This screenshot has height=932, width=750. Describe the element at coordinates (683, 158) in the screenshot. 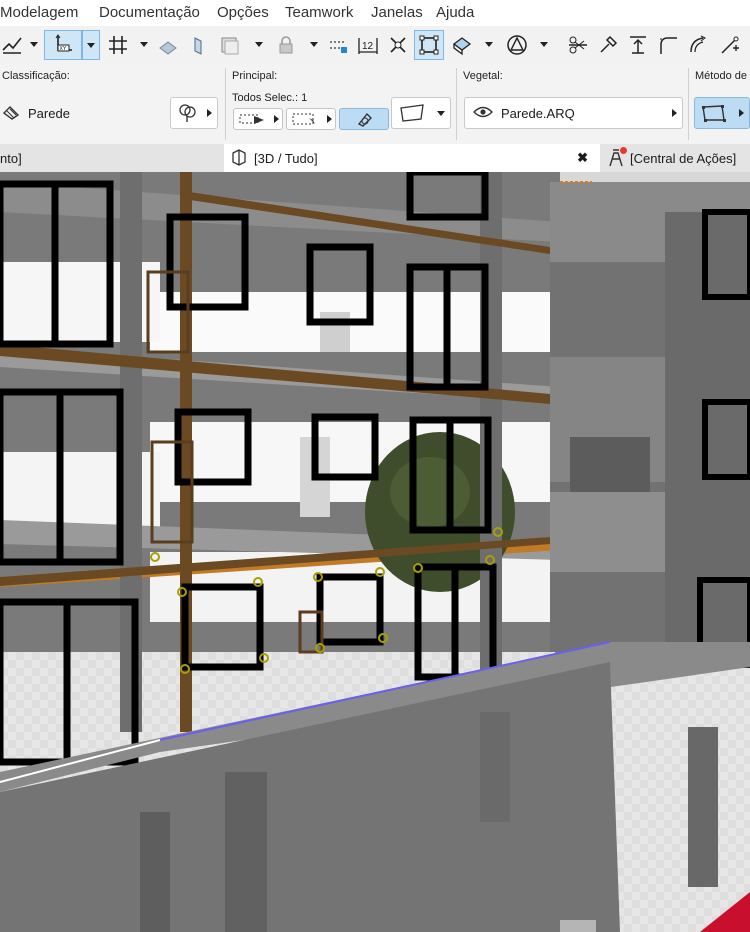

I see `tab-action-center-label: [Central de Ações]` at that location.